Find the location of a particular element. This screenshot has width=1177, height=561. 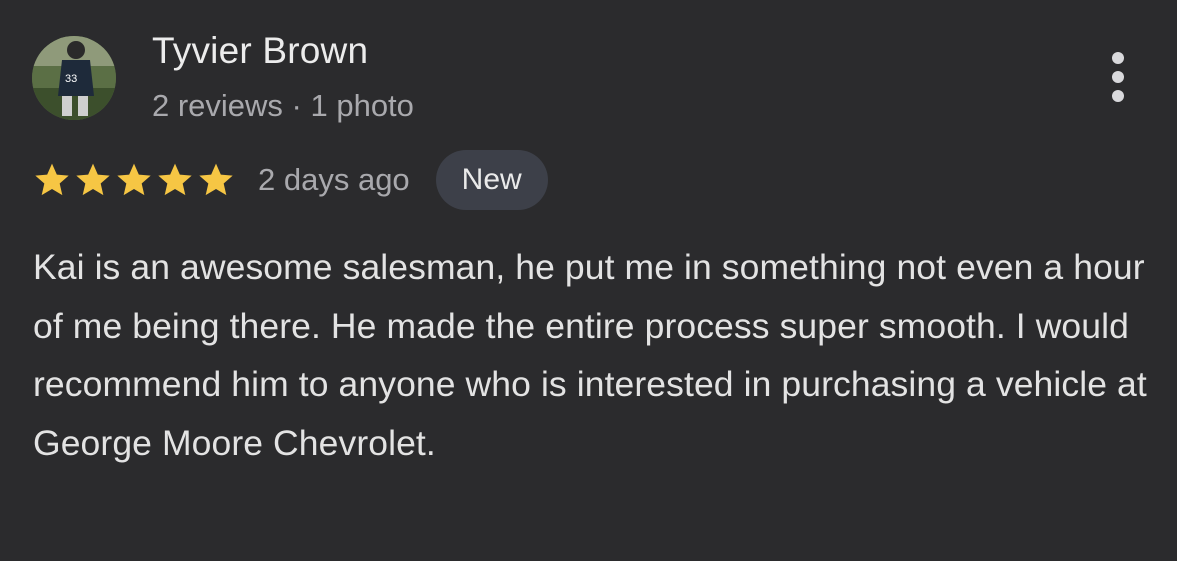

rating-row: 2 days ago New is located at coordinates (290, 180).